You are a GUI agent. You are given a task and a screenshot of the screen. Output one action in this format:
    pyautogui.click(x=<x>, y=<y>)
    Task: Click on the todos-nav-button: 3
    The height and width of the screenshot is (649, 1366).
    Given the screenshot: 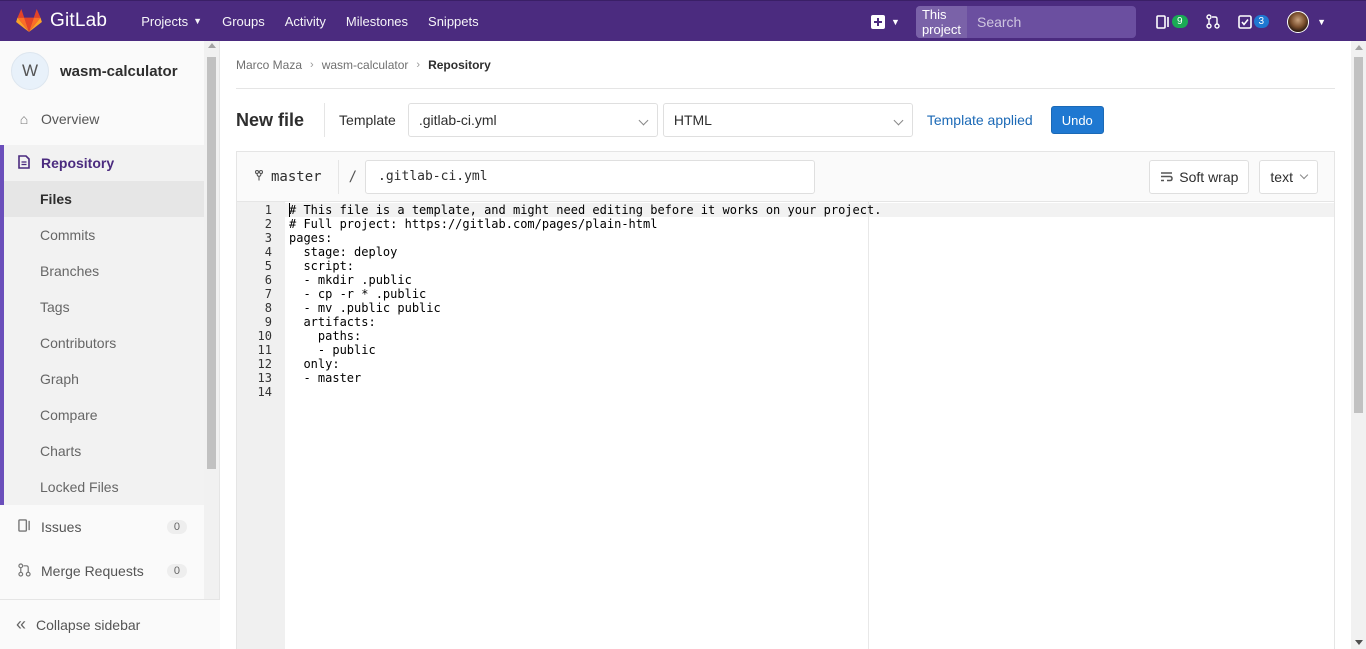 What is the action you would take?
    pyautogui.click(x=1253, y=21)
    